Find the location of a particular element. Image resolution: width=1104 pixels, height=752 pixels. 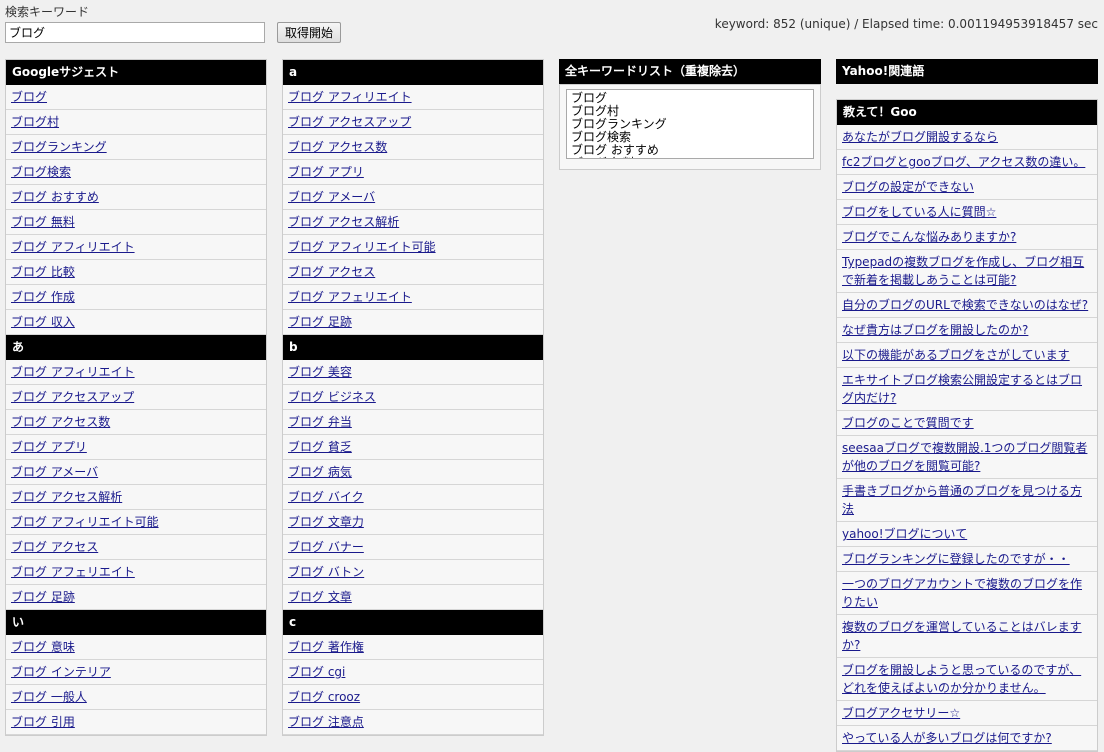

i-jp-list: ブログ 意味ブログ インテリア ブログ 一般人 ブログ 引用 is located at coordinates (136, 685).